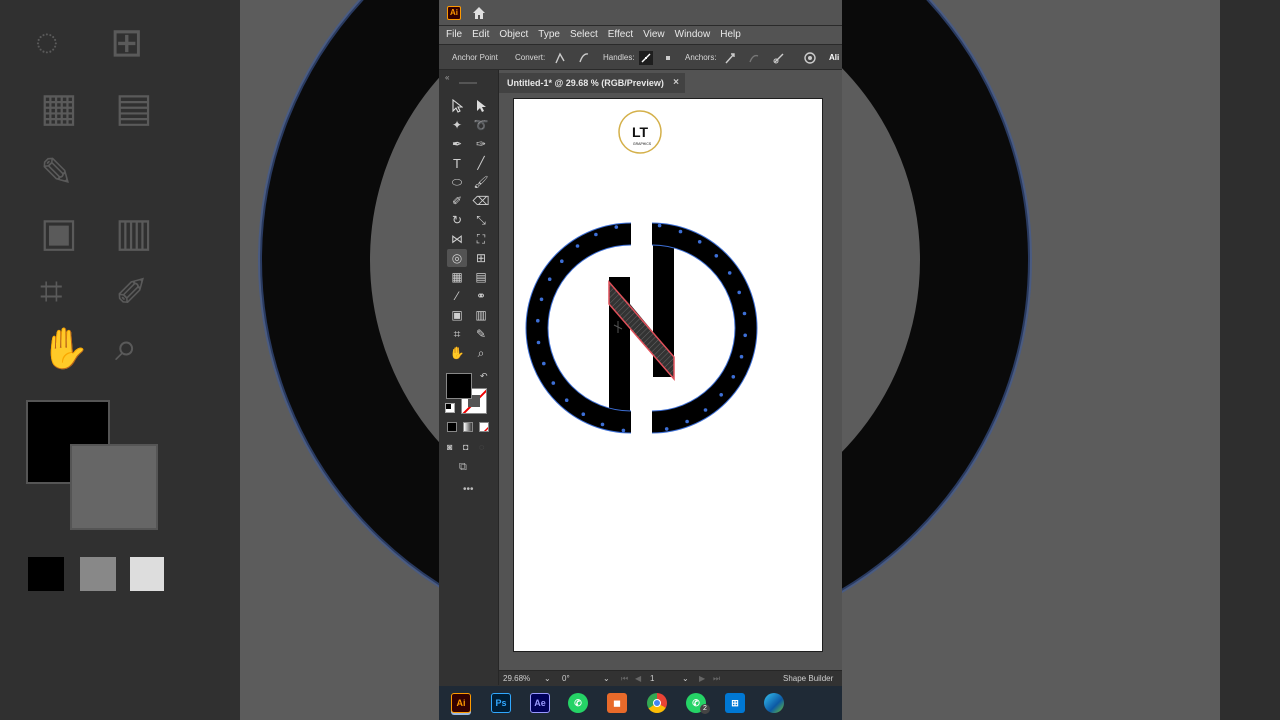 The image size is (1280, 720). What do you see at coordinates (457, 239) in the screenshot?
I see `width-tool-icon: ⋈` at bounding box center [457, 239].